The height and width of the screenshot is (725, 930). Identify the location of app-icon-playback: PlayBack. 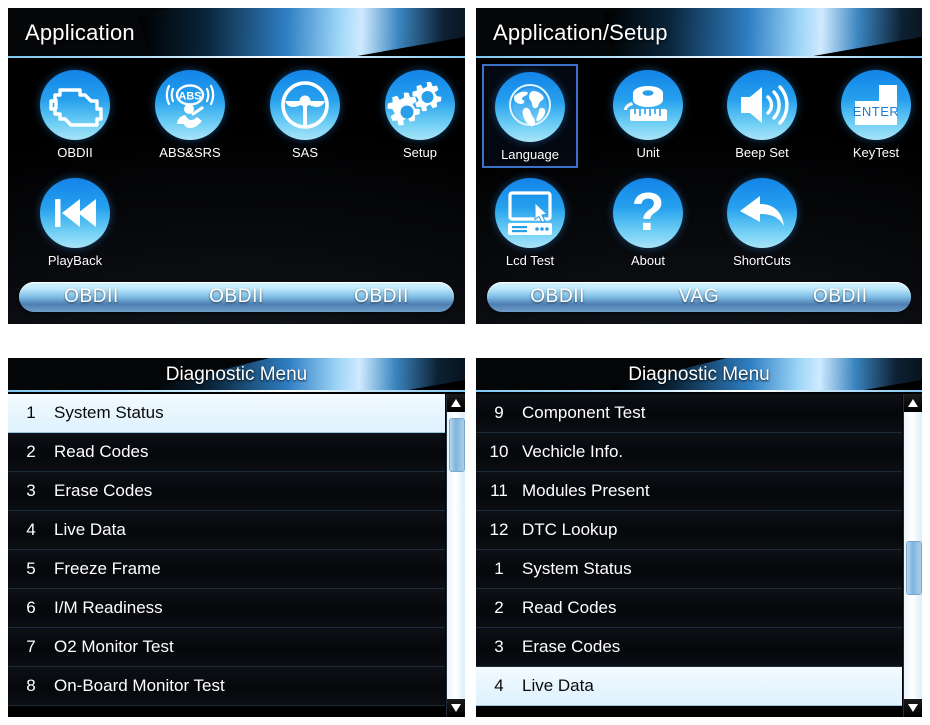
(75, 223).